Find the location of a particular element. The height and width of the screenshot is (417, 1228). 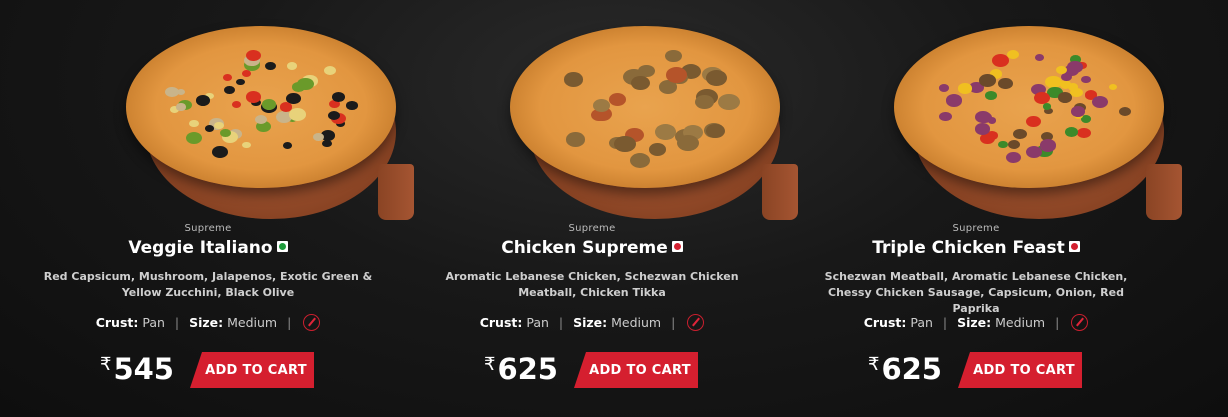

product-price: ₹545 is located at coordinates (137, 369).